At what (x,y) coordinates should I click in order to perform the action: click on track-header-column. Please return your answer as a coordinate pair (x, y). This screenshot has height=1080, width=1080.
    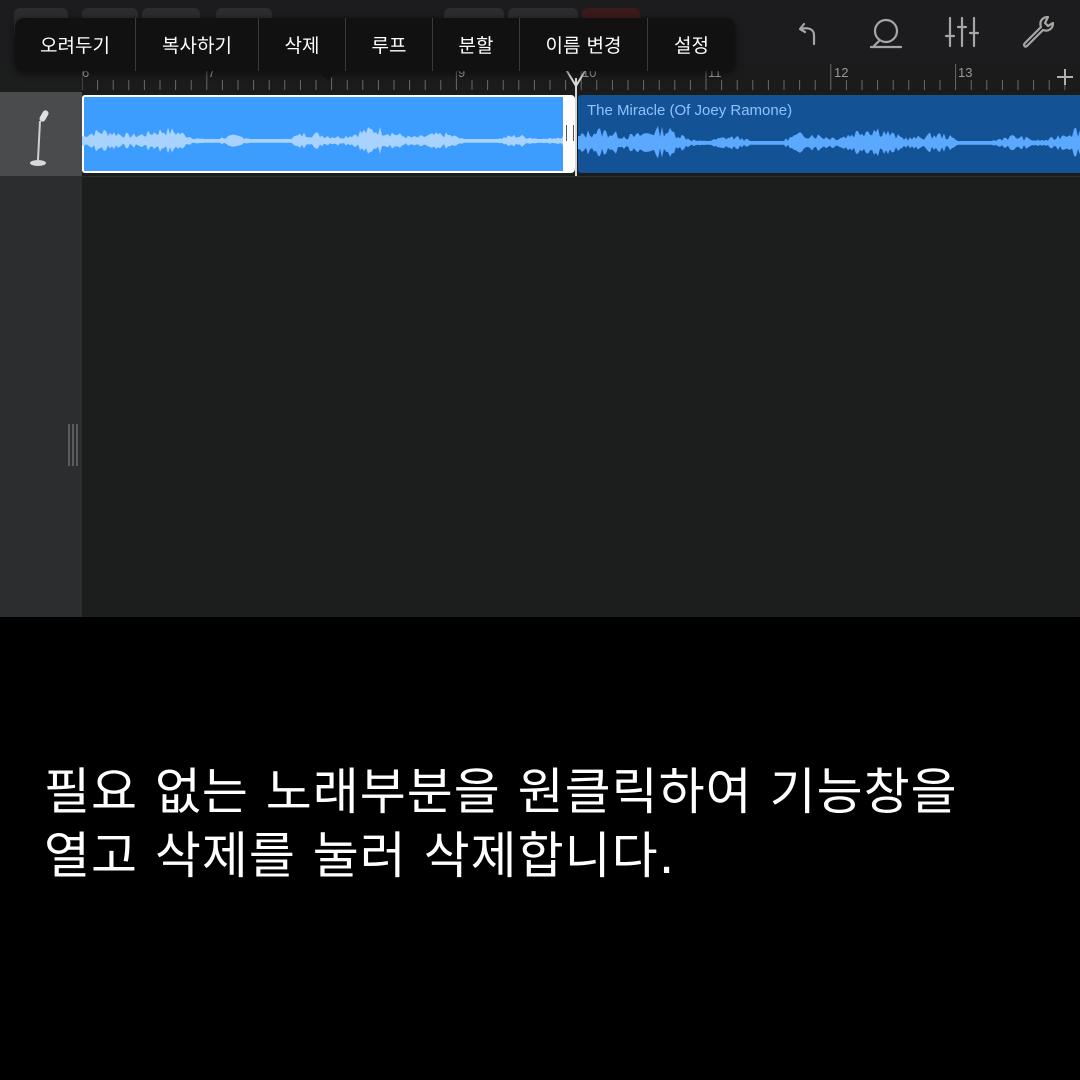
    Looking at the image, I should click on (41, 354).